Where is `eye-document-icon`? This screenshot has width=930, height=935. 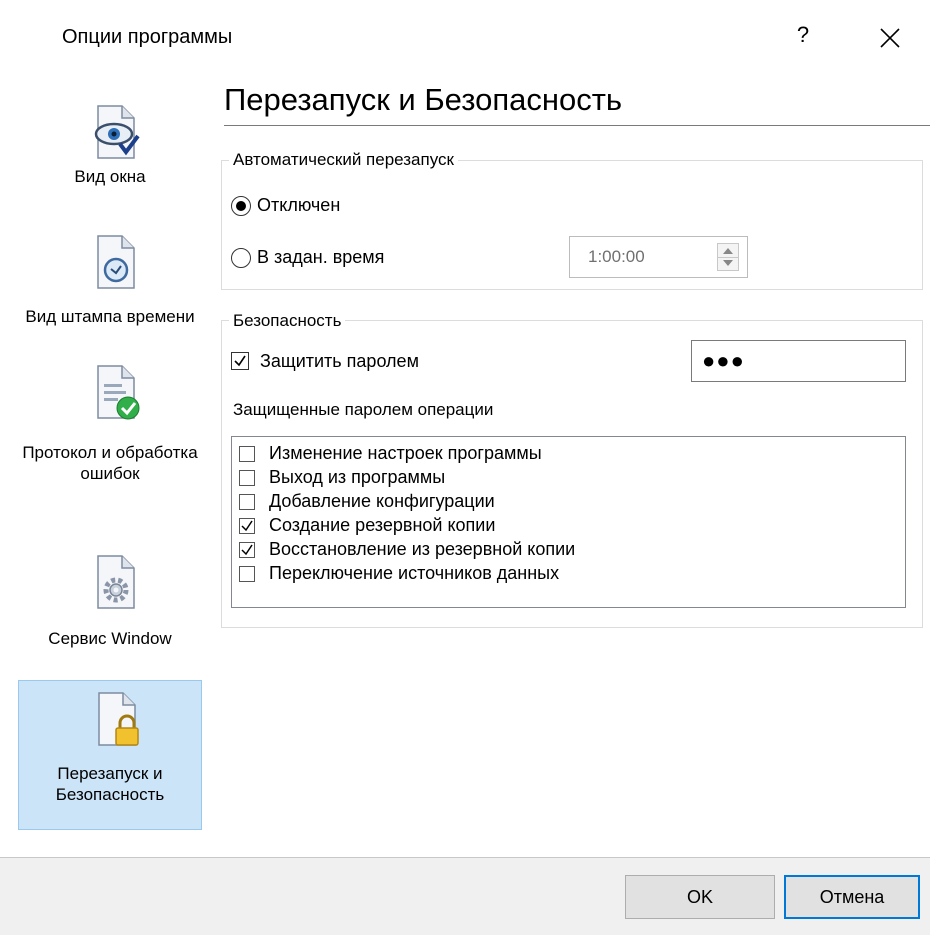 eye-document-icon is located at coordinates (117, 132).